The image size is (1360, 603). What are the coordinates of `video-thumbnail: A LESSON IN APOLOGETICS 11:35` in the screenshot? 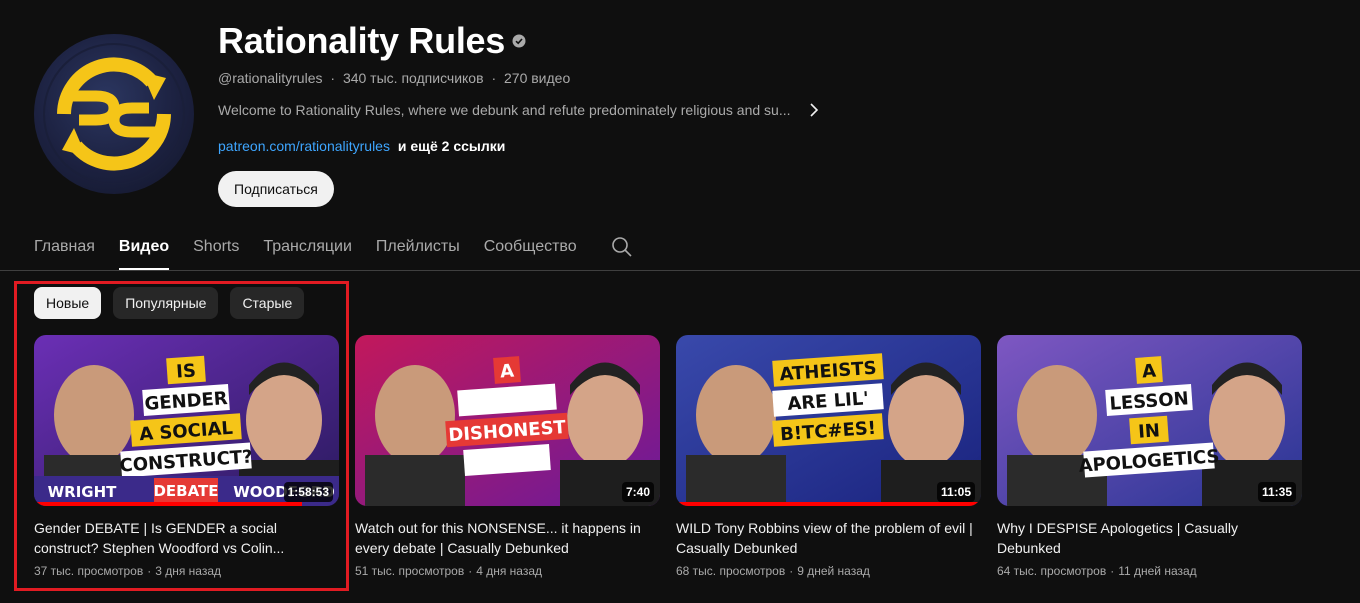 It's located at (1149, 420).